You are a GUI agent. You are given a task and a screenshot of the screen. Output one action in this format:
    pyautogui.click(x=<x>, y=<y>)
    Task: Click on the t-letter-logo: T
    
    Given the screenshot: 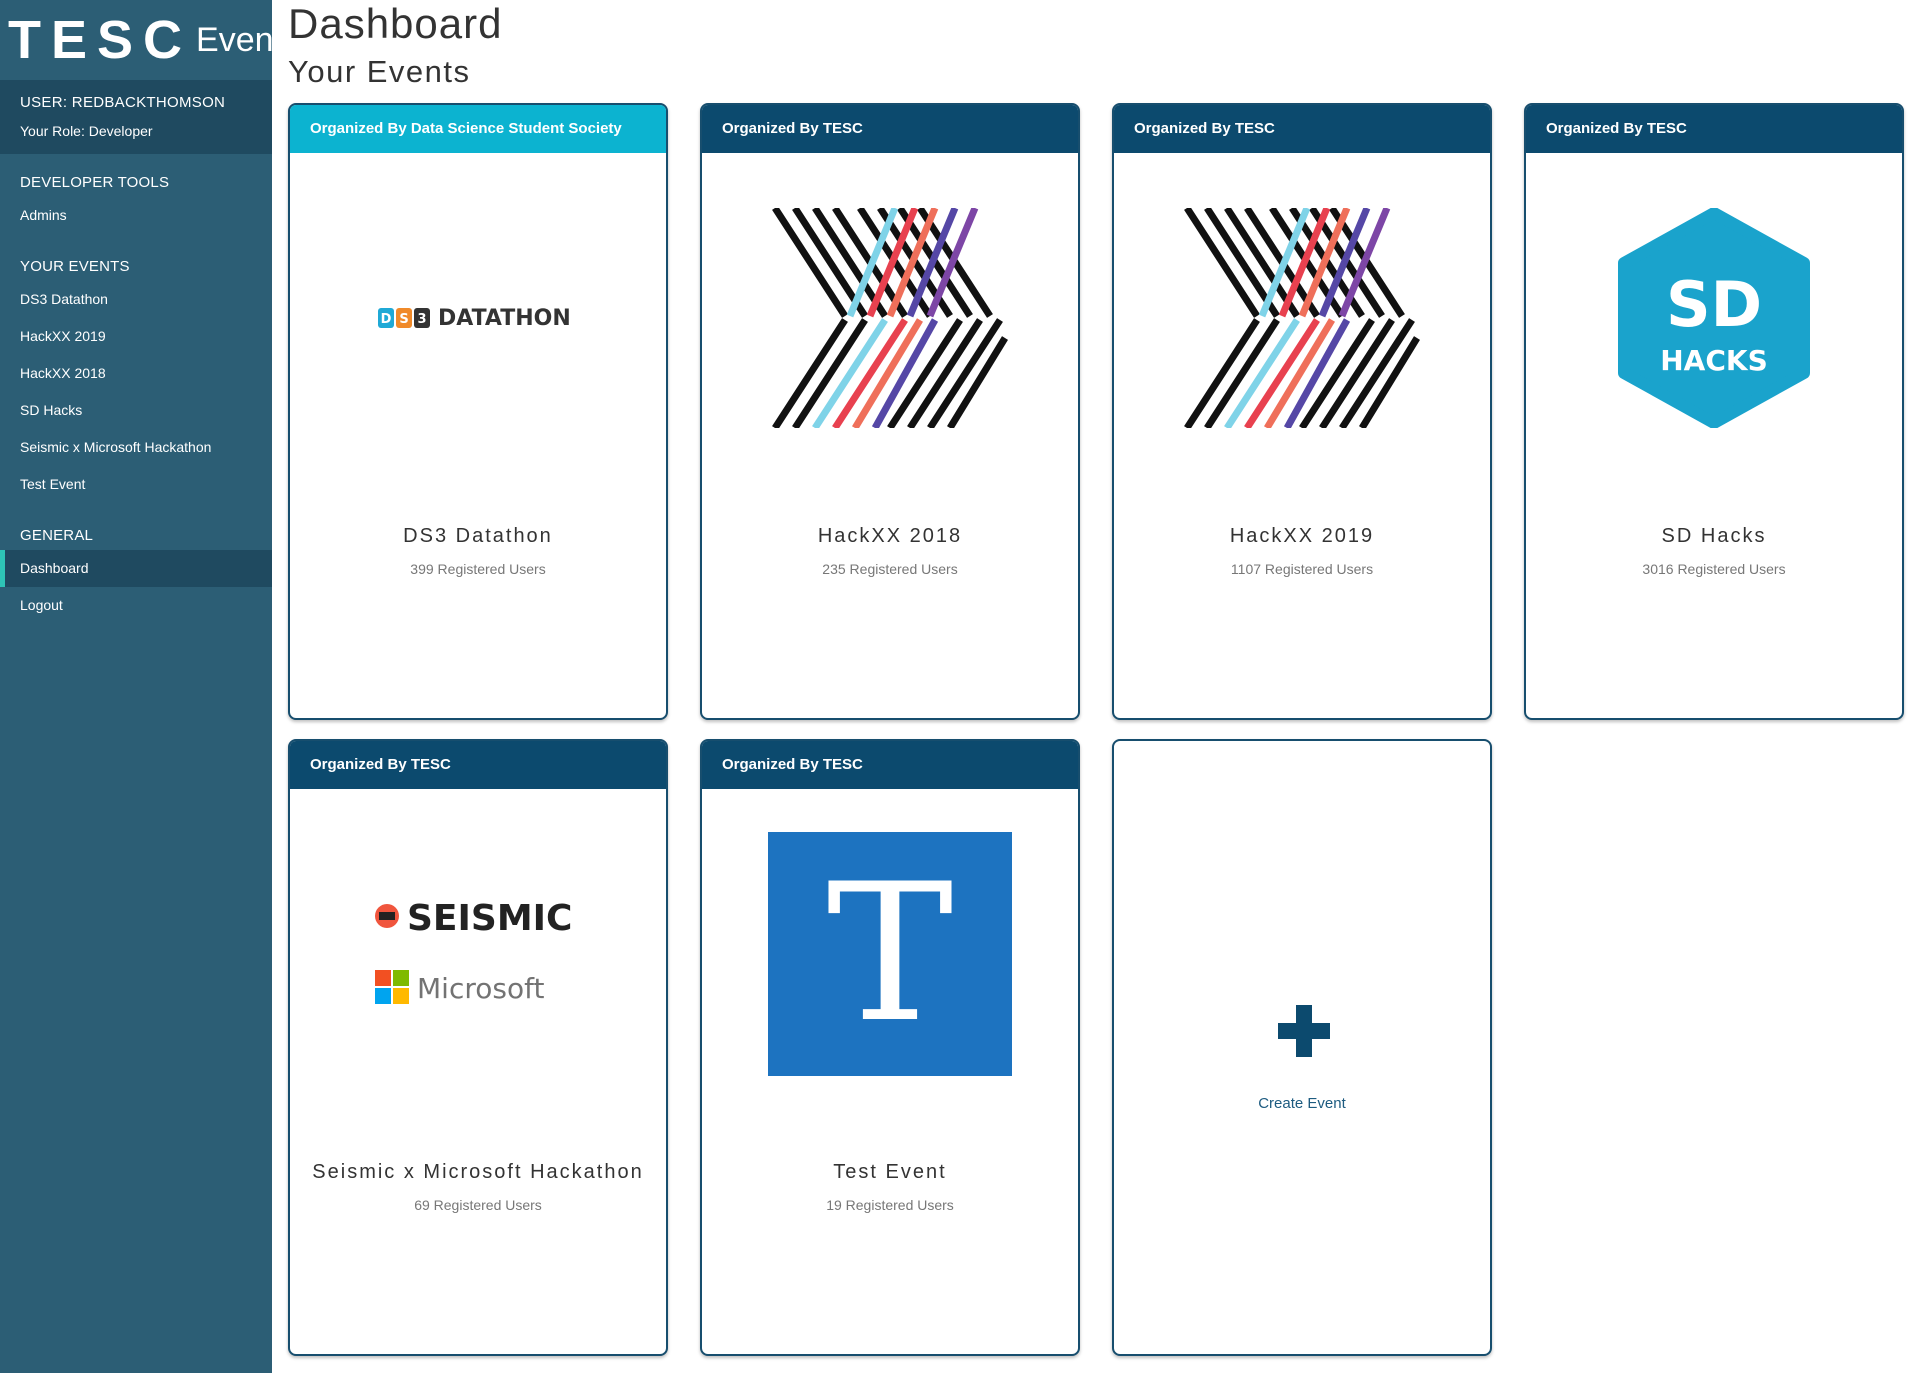 What is the action you would take?
    pyautogui.click(x=890, y=954)
    